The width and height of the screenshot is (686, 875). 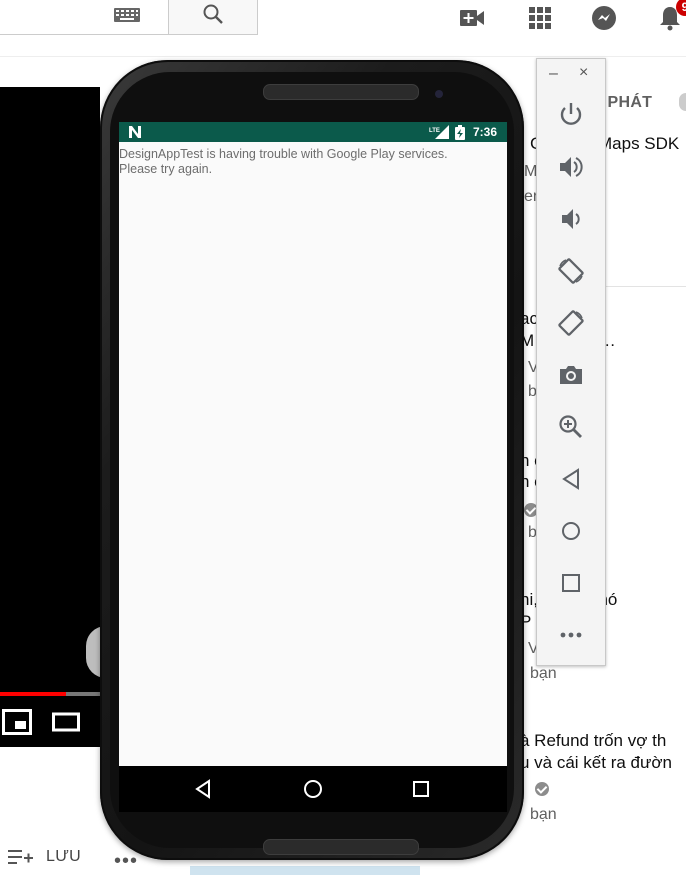 What do you see at coordinates (682, 102) in the screenshot?
I see `autoplay-toggle` at bounding box center [682, 102].